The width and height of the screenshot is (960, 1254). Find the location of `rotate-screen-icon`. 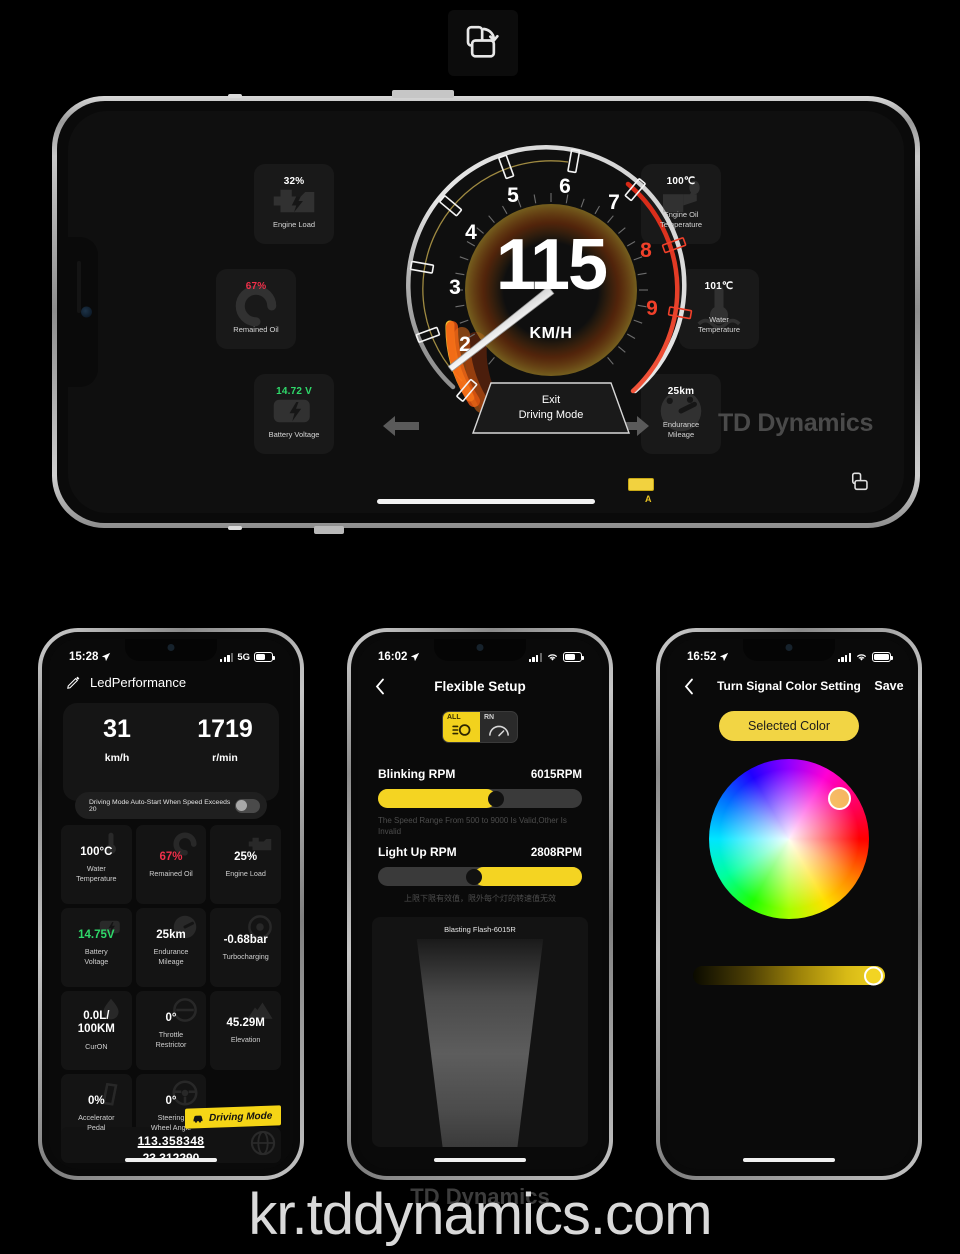

rotate-screen-icon is located at coordinates (482, 41).